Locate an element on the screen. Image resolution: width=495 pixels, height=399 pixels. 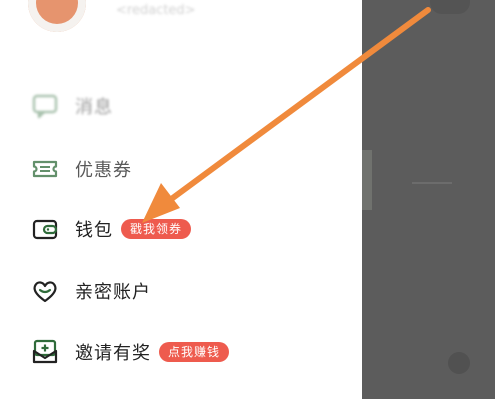
background-divider is located at coordinates (432, 183).